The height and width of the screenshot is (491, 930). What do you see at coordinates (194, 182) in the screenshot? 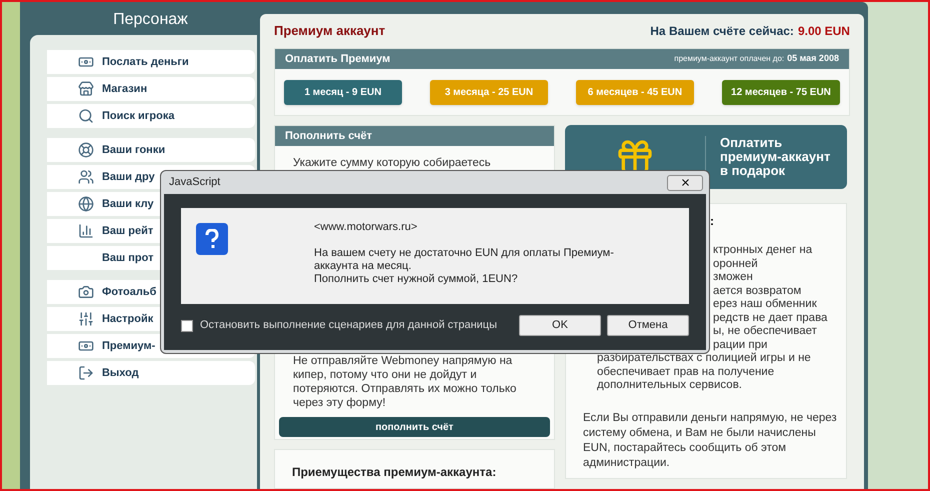
I see `dialog-title: JavaScript` at bounding box center [194, 182].